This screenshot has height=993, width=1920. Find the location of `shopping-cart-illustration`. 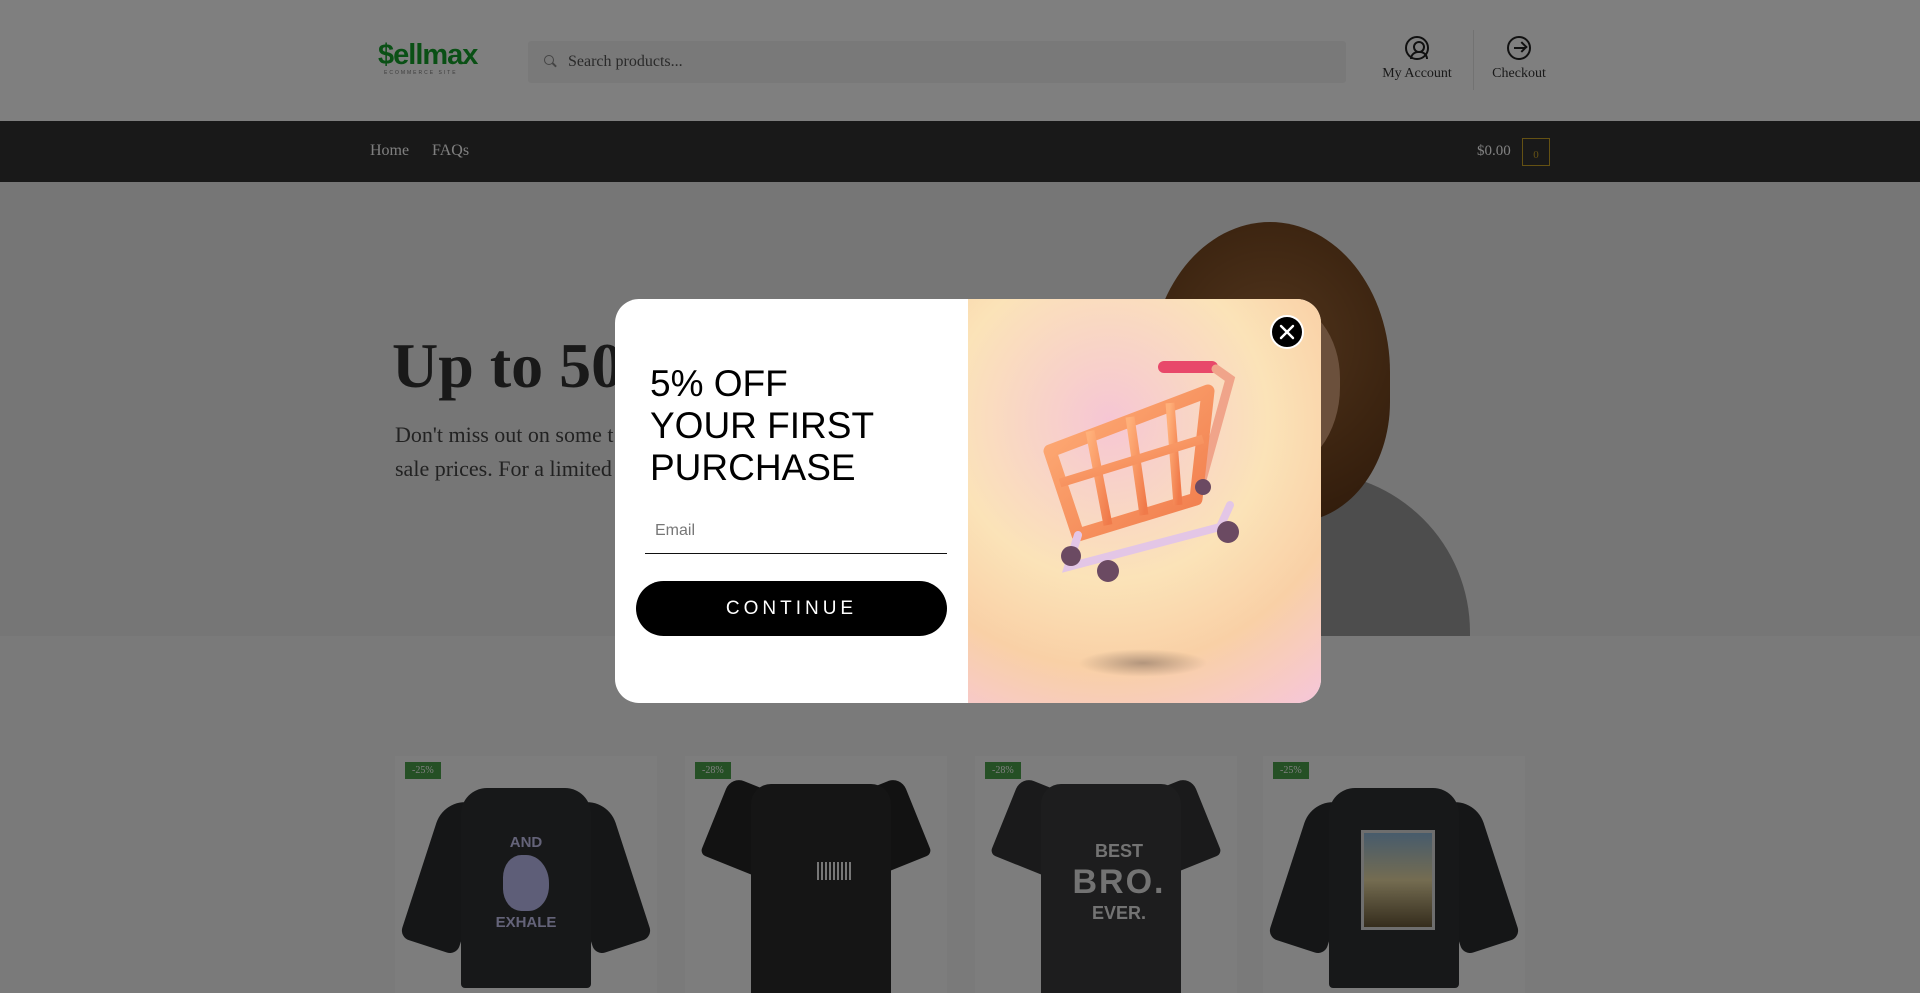

shopping-cart-illustration is located at coordinates (1141, 471).